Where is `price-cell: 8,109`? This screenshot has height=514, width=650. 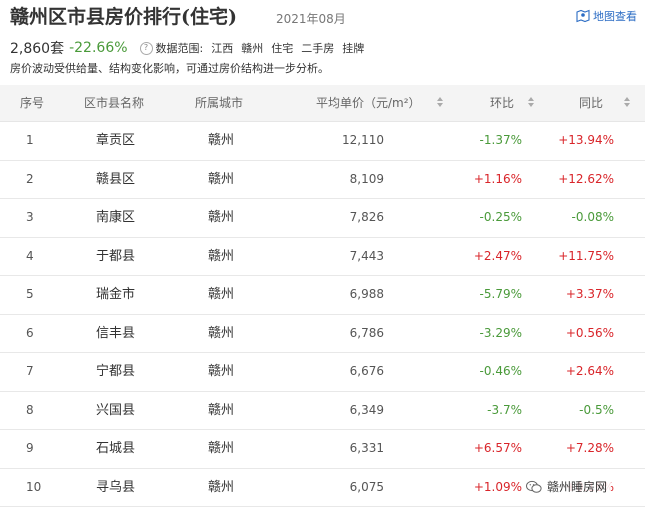
price-cell: 8,109 is located at coordinates (366, 178).